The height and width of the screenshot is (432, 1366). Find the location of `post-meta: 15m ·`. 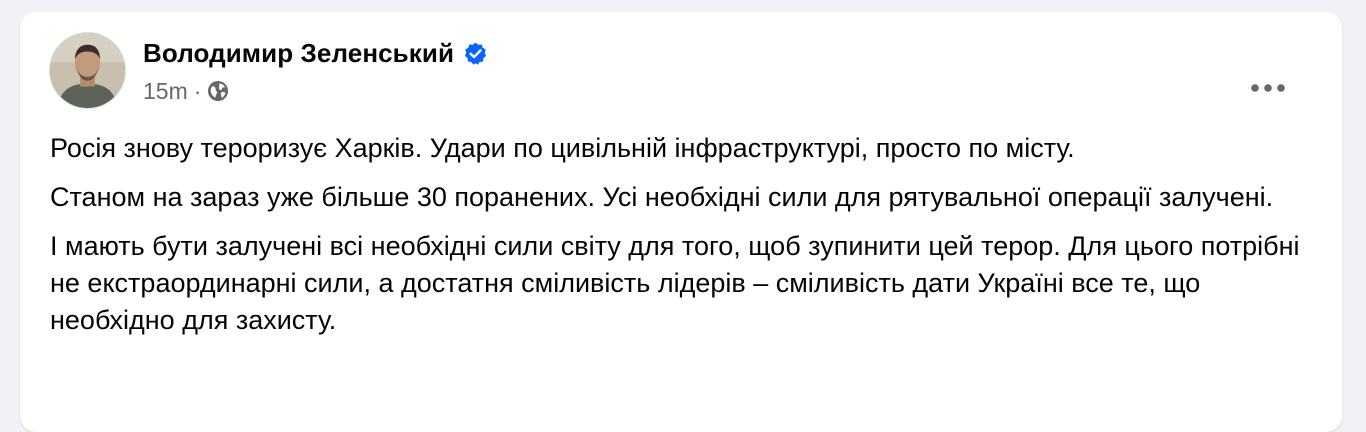

post-meta: 15m · is located at coordinates (315, 91).